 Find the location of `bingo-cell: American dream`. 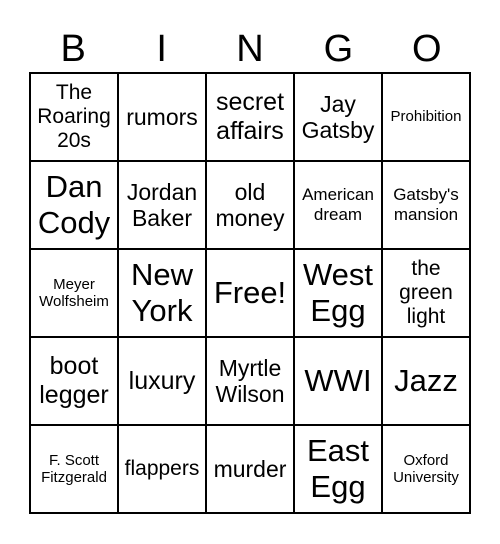

bingo-cell: American dream is located at coordinates (338, 205).